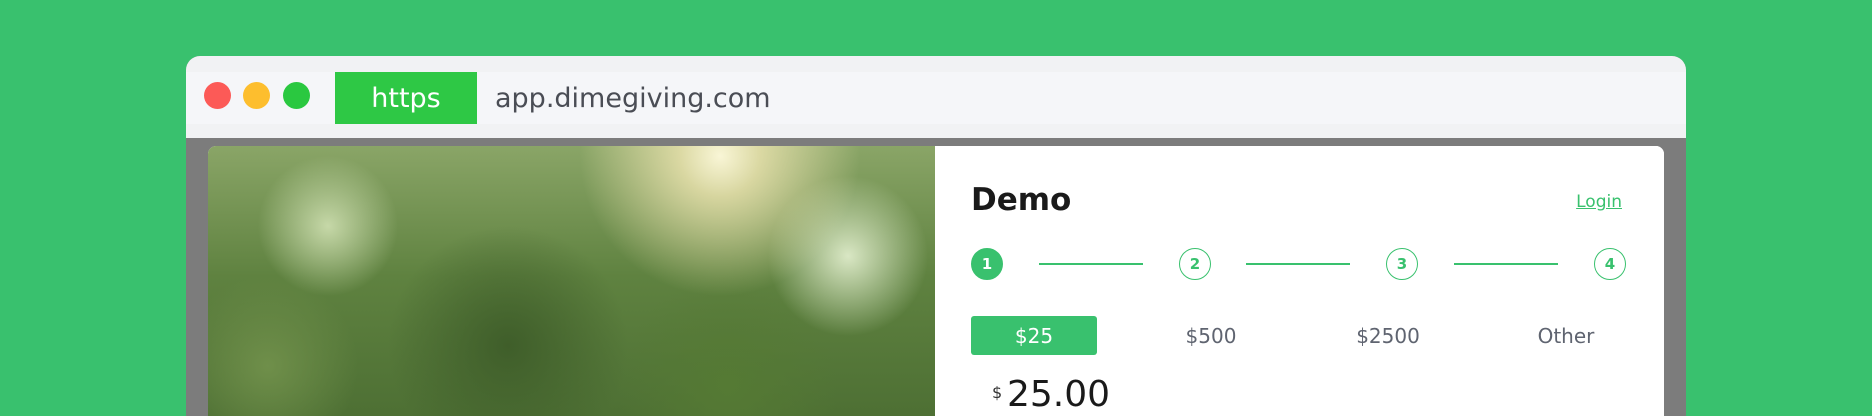 This screenshot has width=1872, height=416. Describe the element at coordinates (633, 98) in the screenshot. I see `url-text: app.dimegiving.com` at that location.